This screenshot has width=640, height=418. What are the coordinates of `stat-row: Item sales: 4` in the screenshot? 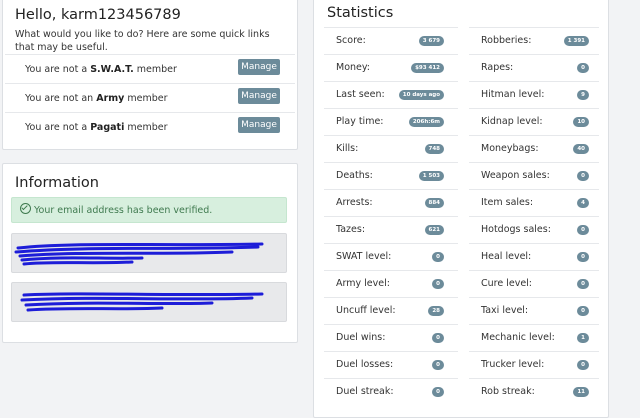 It's located at (534, 203).